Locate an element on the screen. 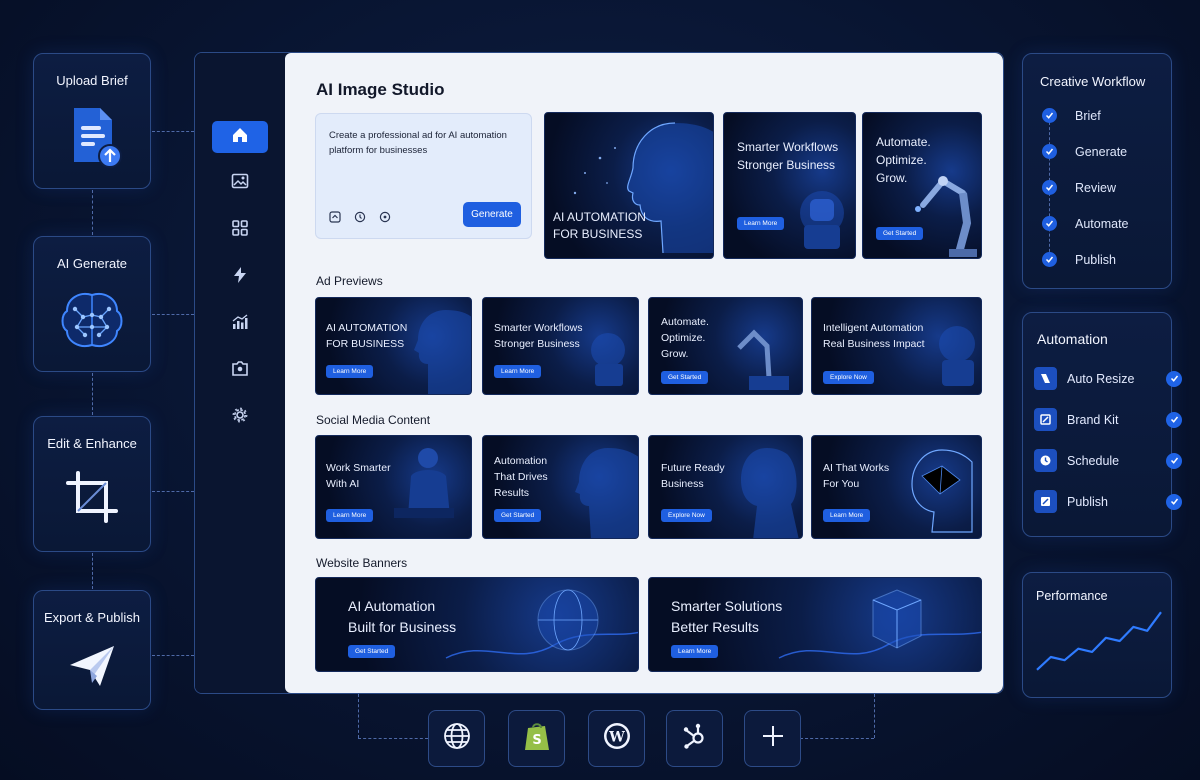  automation-item-label: Schedule is located at coordinates (1093, 460).